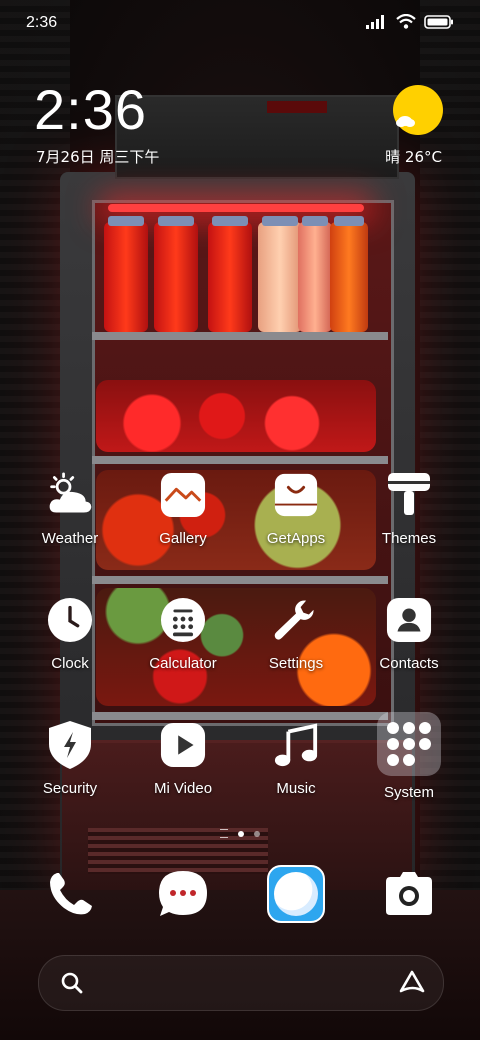 This screenshot has width=480, height=1040. Describe the element at coordinates (183, 788) in the screenshot. I see `app-label: Mi Video` at that location.